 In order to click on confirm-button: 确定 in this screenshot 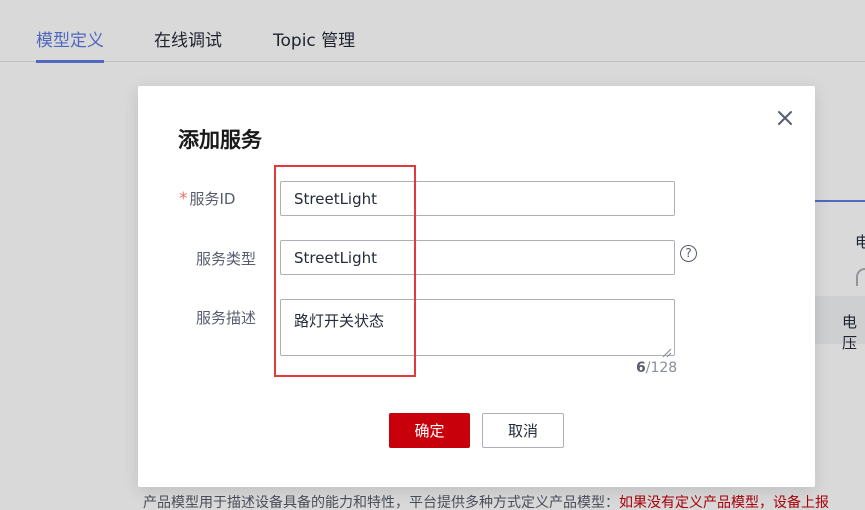, I will do `click(429, 430)`.